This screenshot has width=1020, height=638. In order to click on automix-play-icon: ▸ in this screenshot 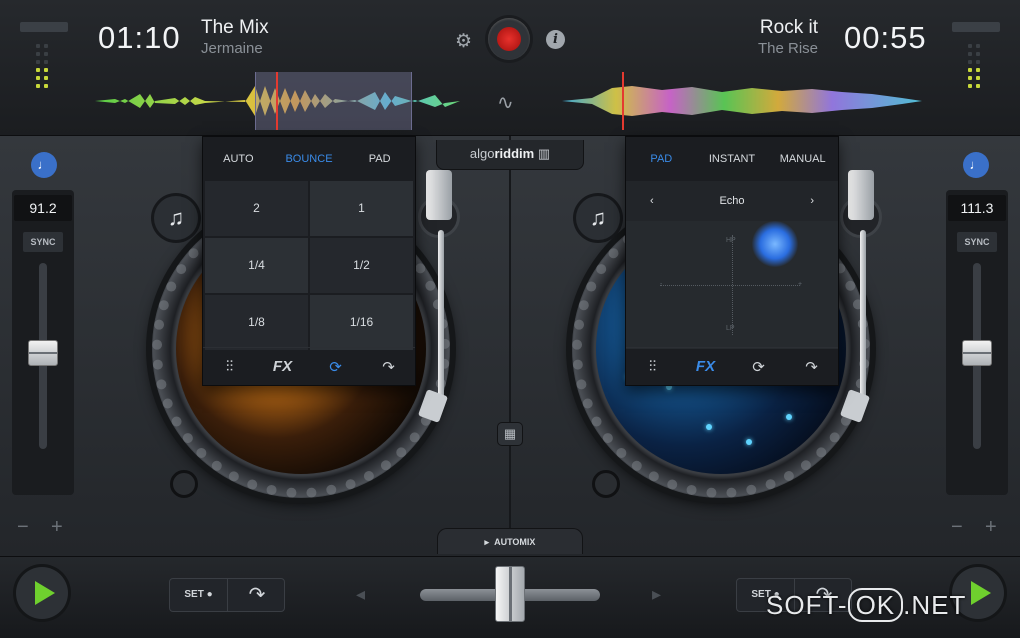, I will do `click(487, 542)`.